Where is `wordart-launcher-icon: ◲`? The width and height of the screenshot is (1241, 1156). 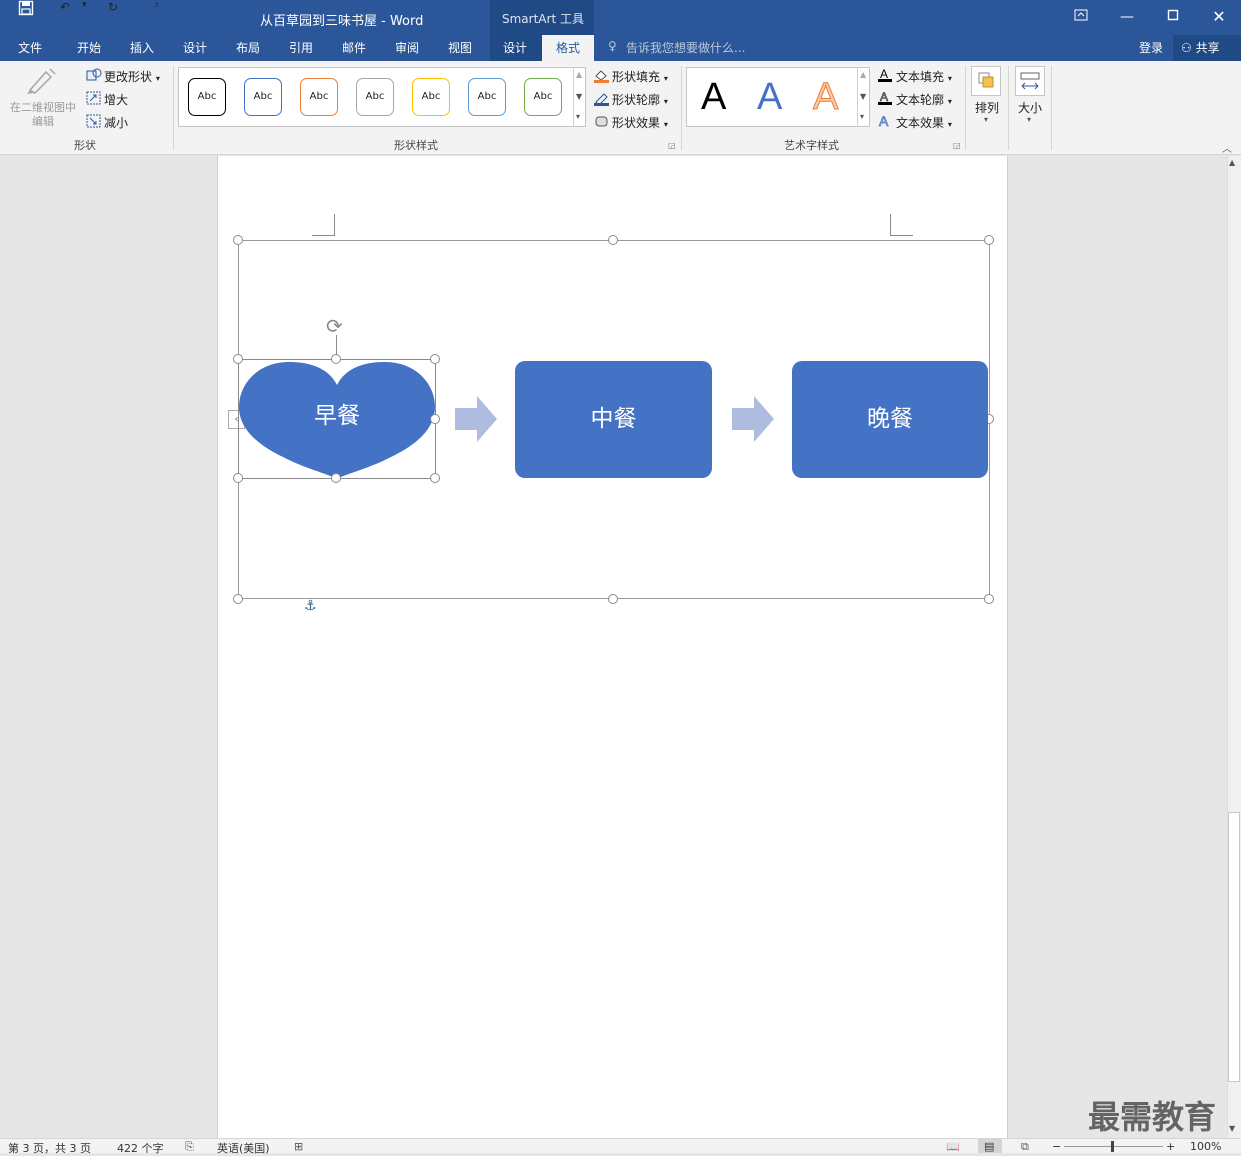
wordart-launcher-icon: ◲ is located at coordinates (957, 145).